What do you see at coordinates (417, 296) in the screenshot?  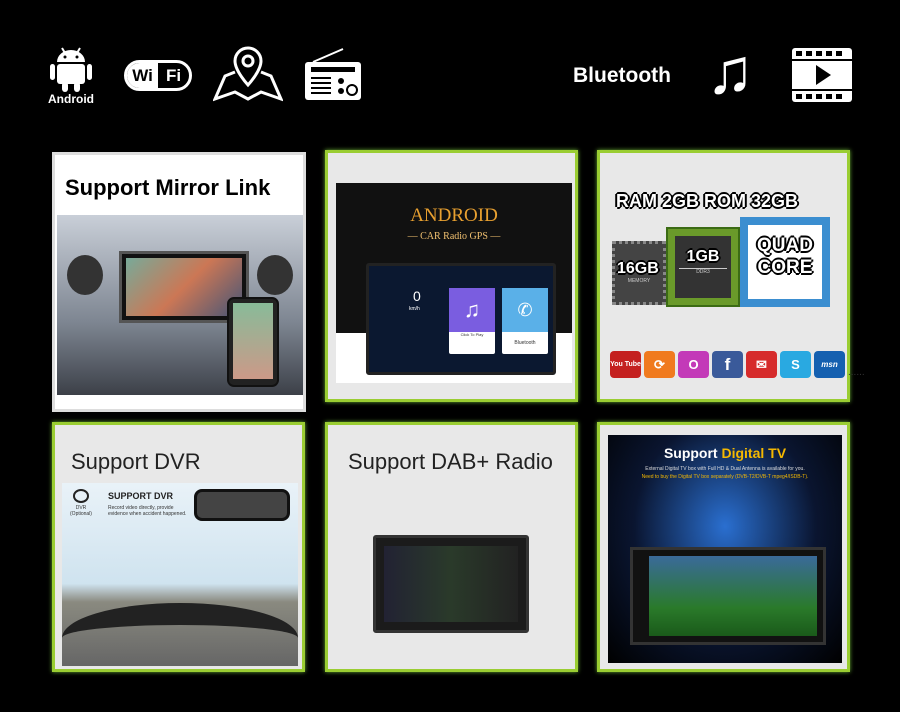 I see `speed-value: 0` at bounding box center [417, 296].